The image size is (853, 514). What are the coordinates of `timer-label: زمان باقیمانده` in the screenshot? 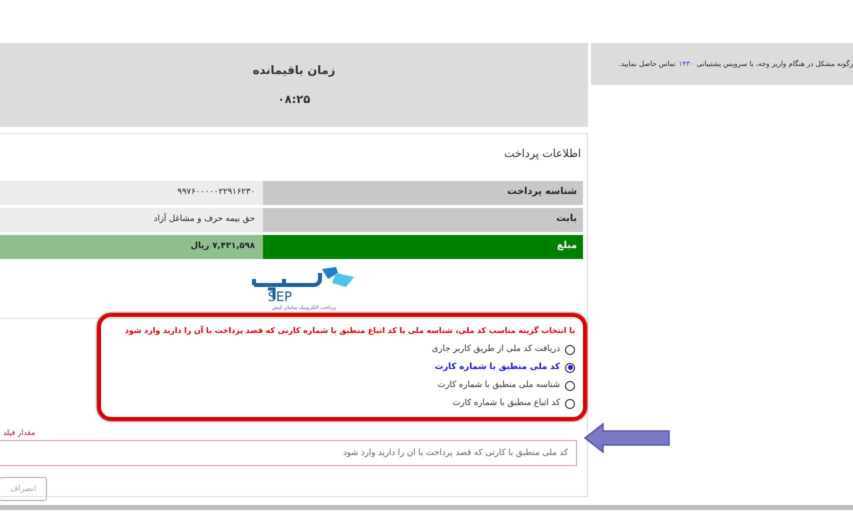 It's located at (294, 70).